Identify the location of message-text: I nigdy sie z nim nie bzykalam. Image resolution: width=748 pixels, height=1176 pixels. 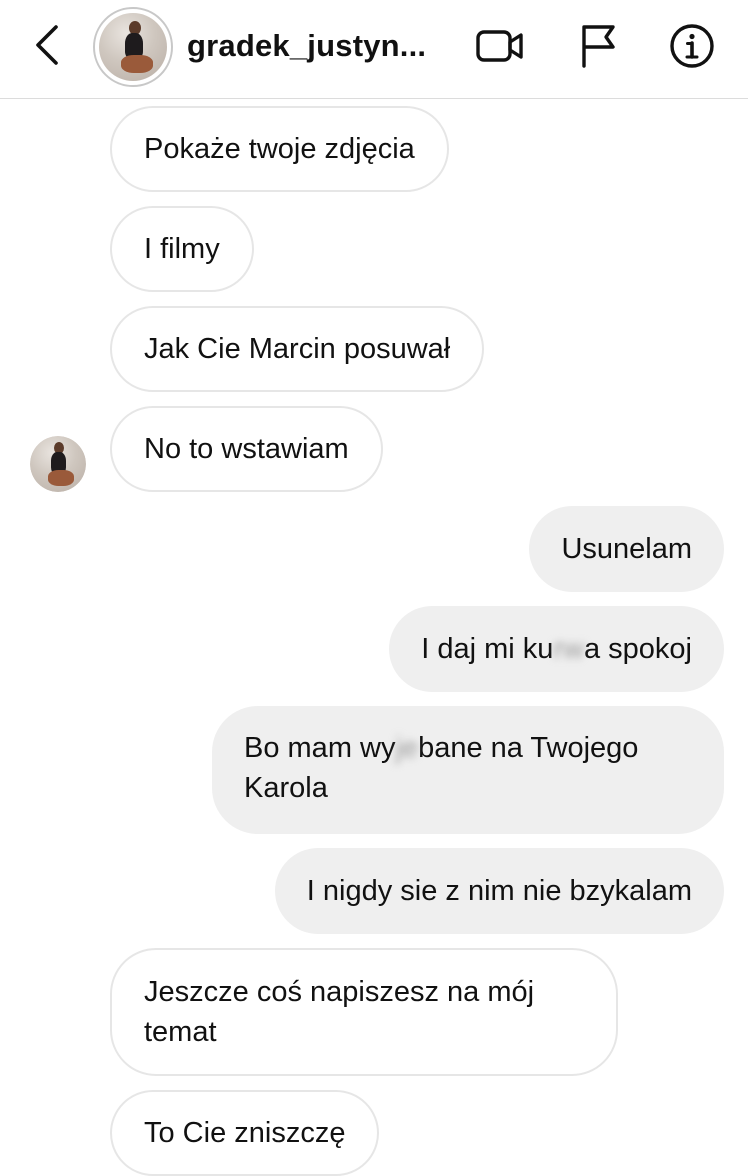
(499, 891).